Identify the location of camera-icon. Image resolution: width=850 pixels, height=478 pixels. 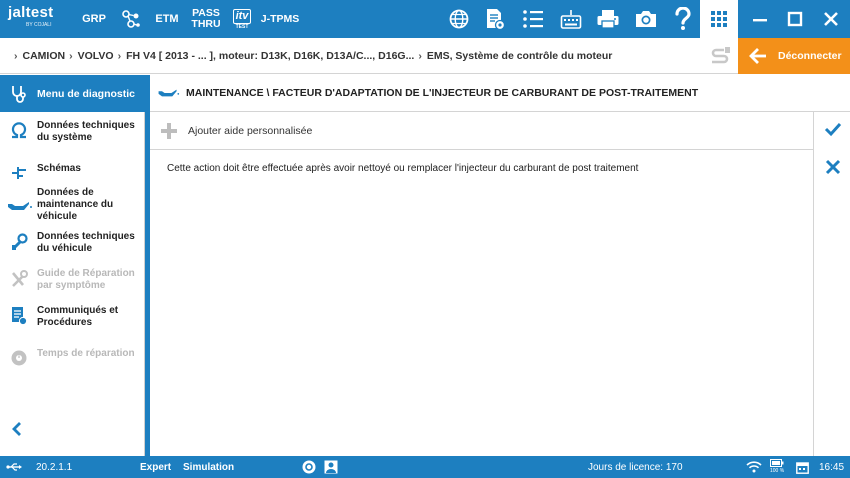
(646, 19).